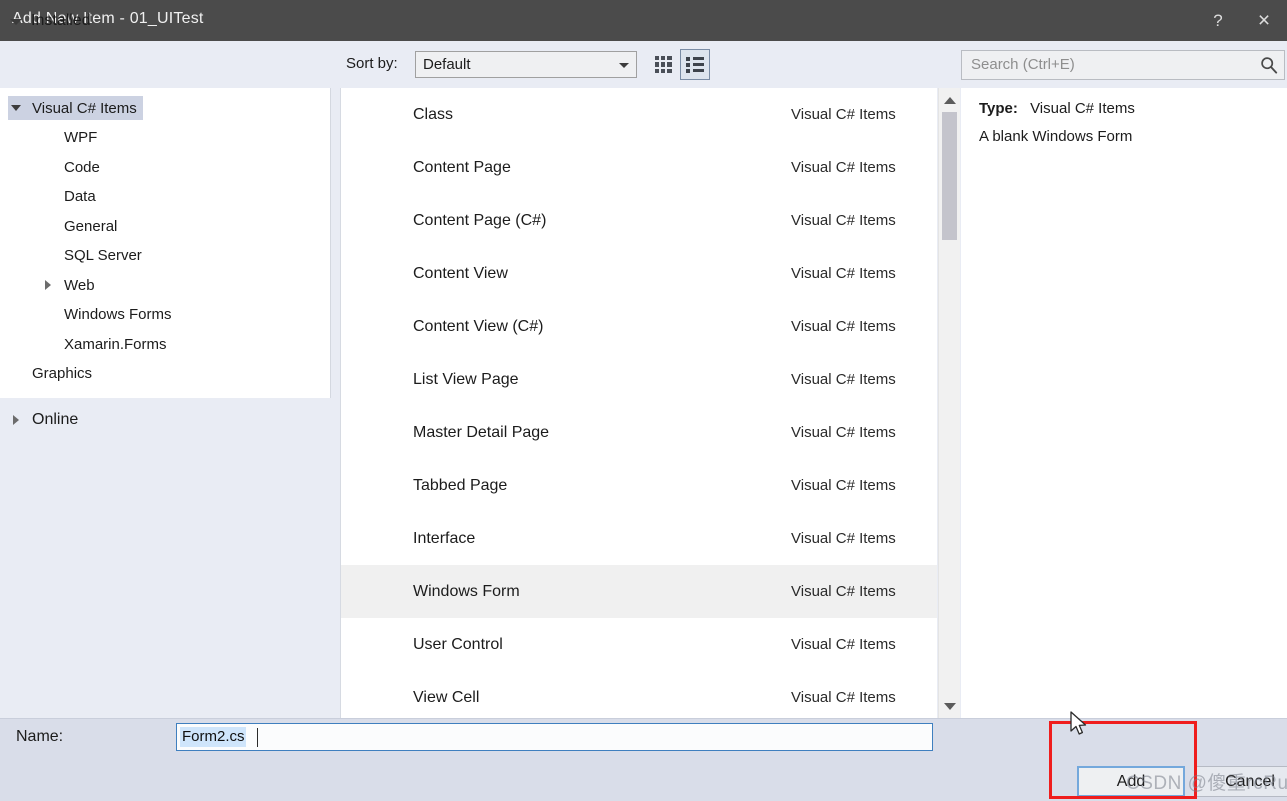 This screenshot has height=801, width=1287. I want to click on tree-node-sql-server: SQL Server, so click(91, 256).